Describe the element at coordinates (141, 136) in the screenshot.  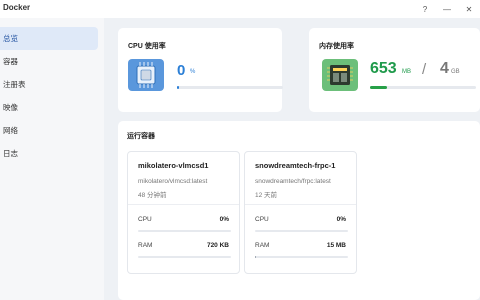
I see `running-containers-title: 运行容器` at that location.